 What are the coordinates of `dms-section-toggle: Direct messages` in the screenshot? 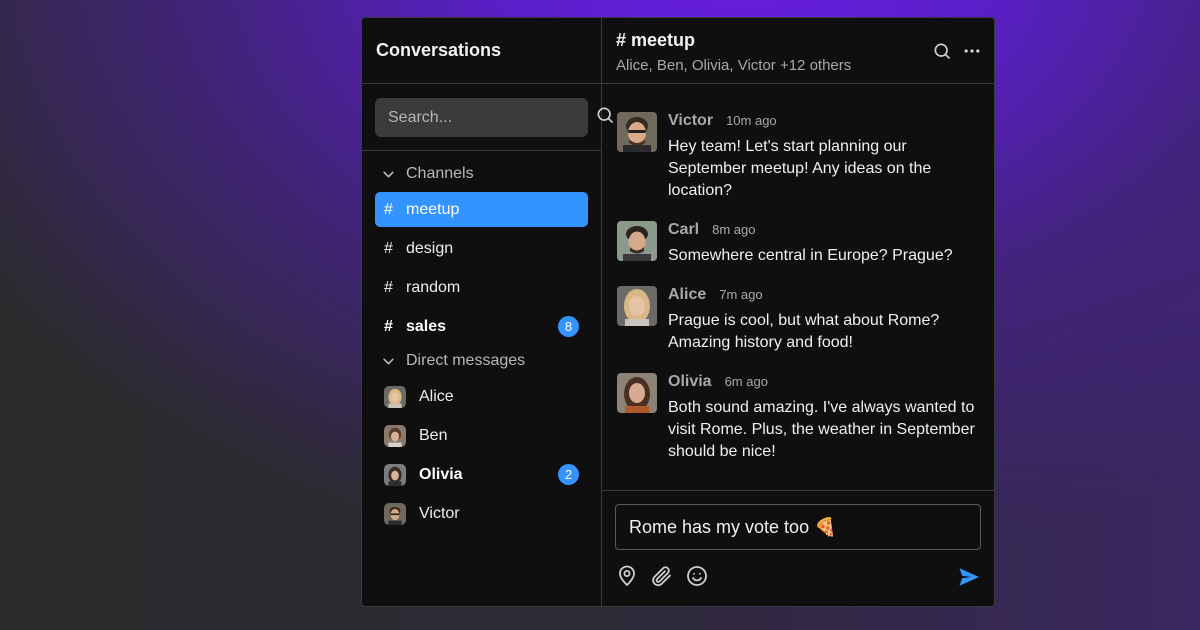 It's located at (481, 361).